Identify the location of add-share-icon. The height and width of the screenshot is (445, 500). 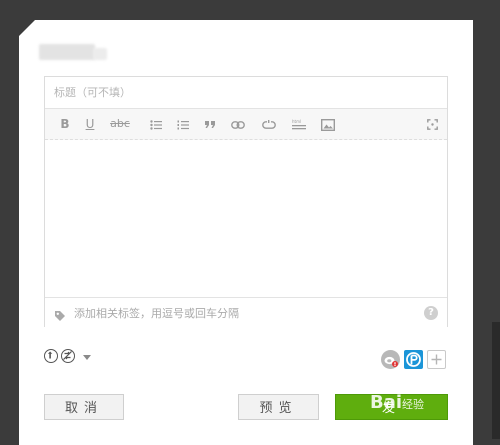
(436, 359).